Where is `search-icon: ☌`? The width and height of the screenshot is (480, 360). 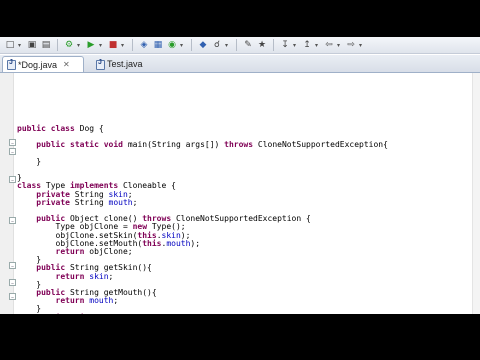 search-icon: ☌ is located at coordinates (217, 45).